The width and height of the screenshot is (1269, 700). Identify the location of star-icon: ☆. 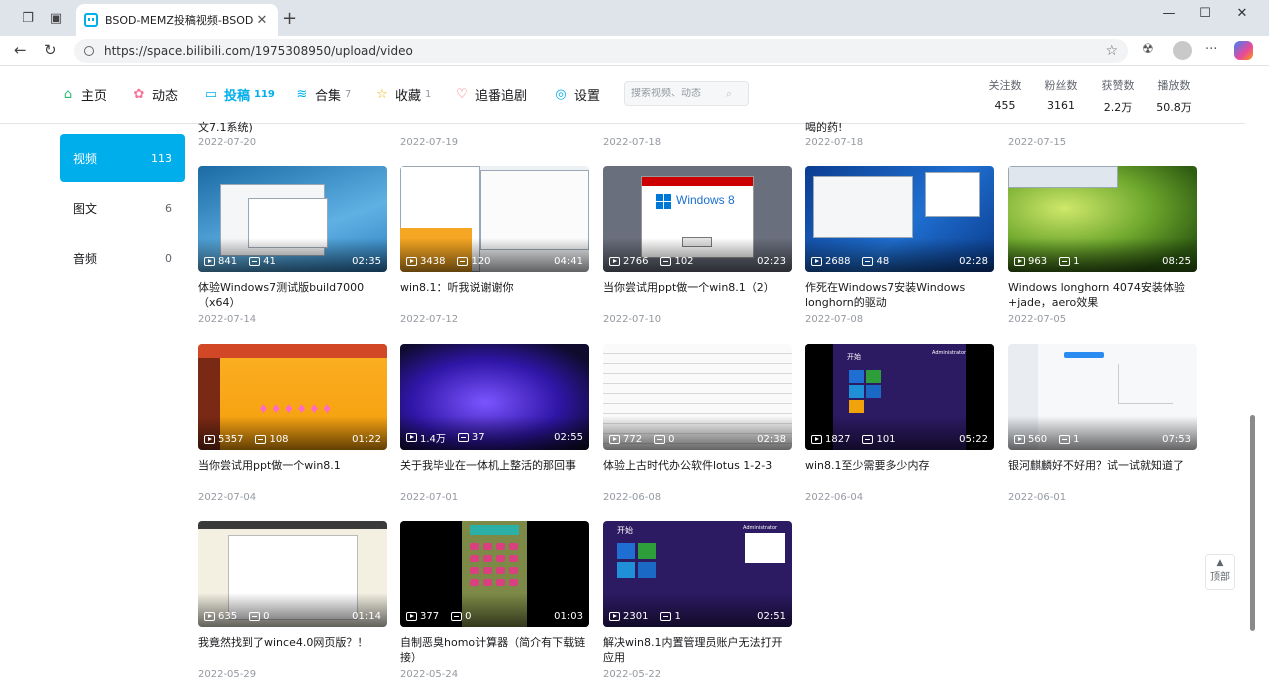
(382, 94).